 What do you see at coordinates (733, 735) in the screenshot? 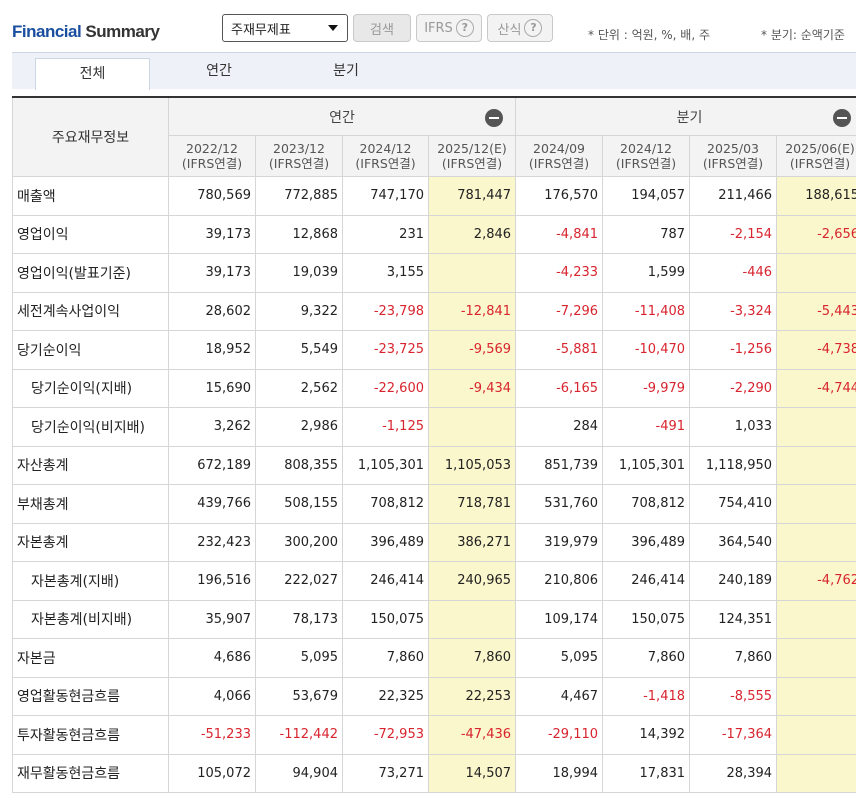
I see `table-cell: -17,364` at bounding box center [733, 735].